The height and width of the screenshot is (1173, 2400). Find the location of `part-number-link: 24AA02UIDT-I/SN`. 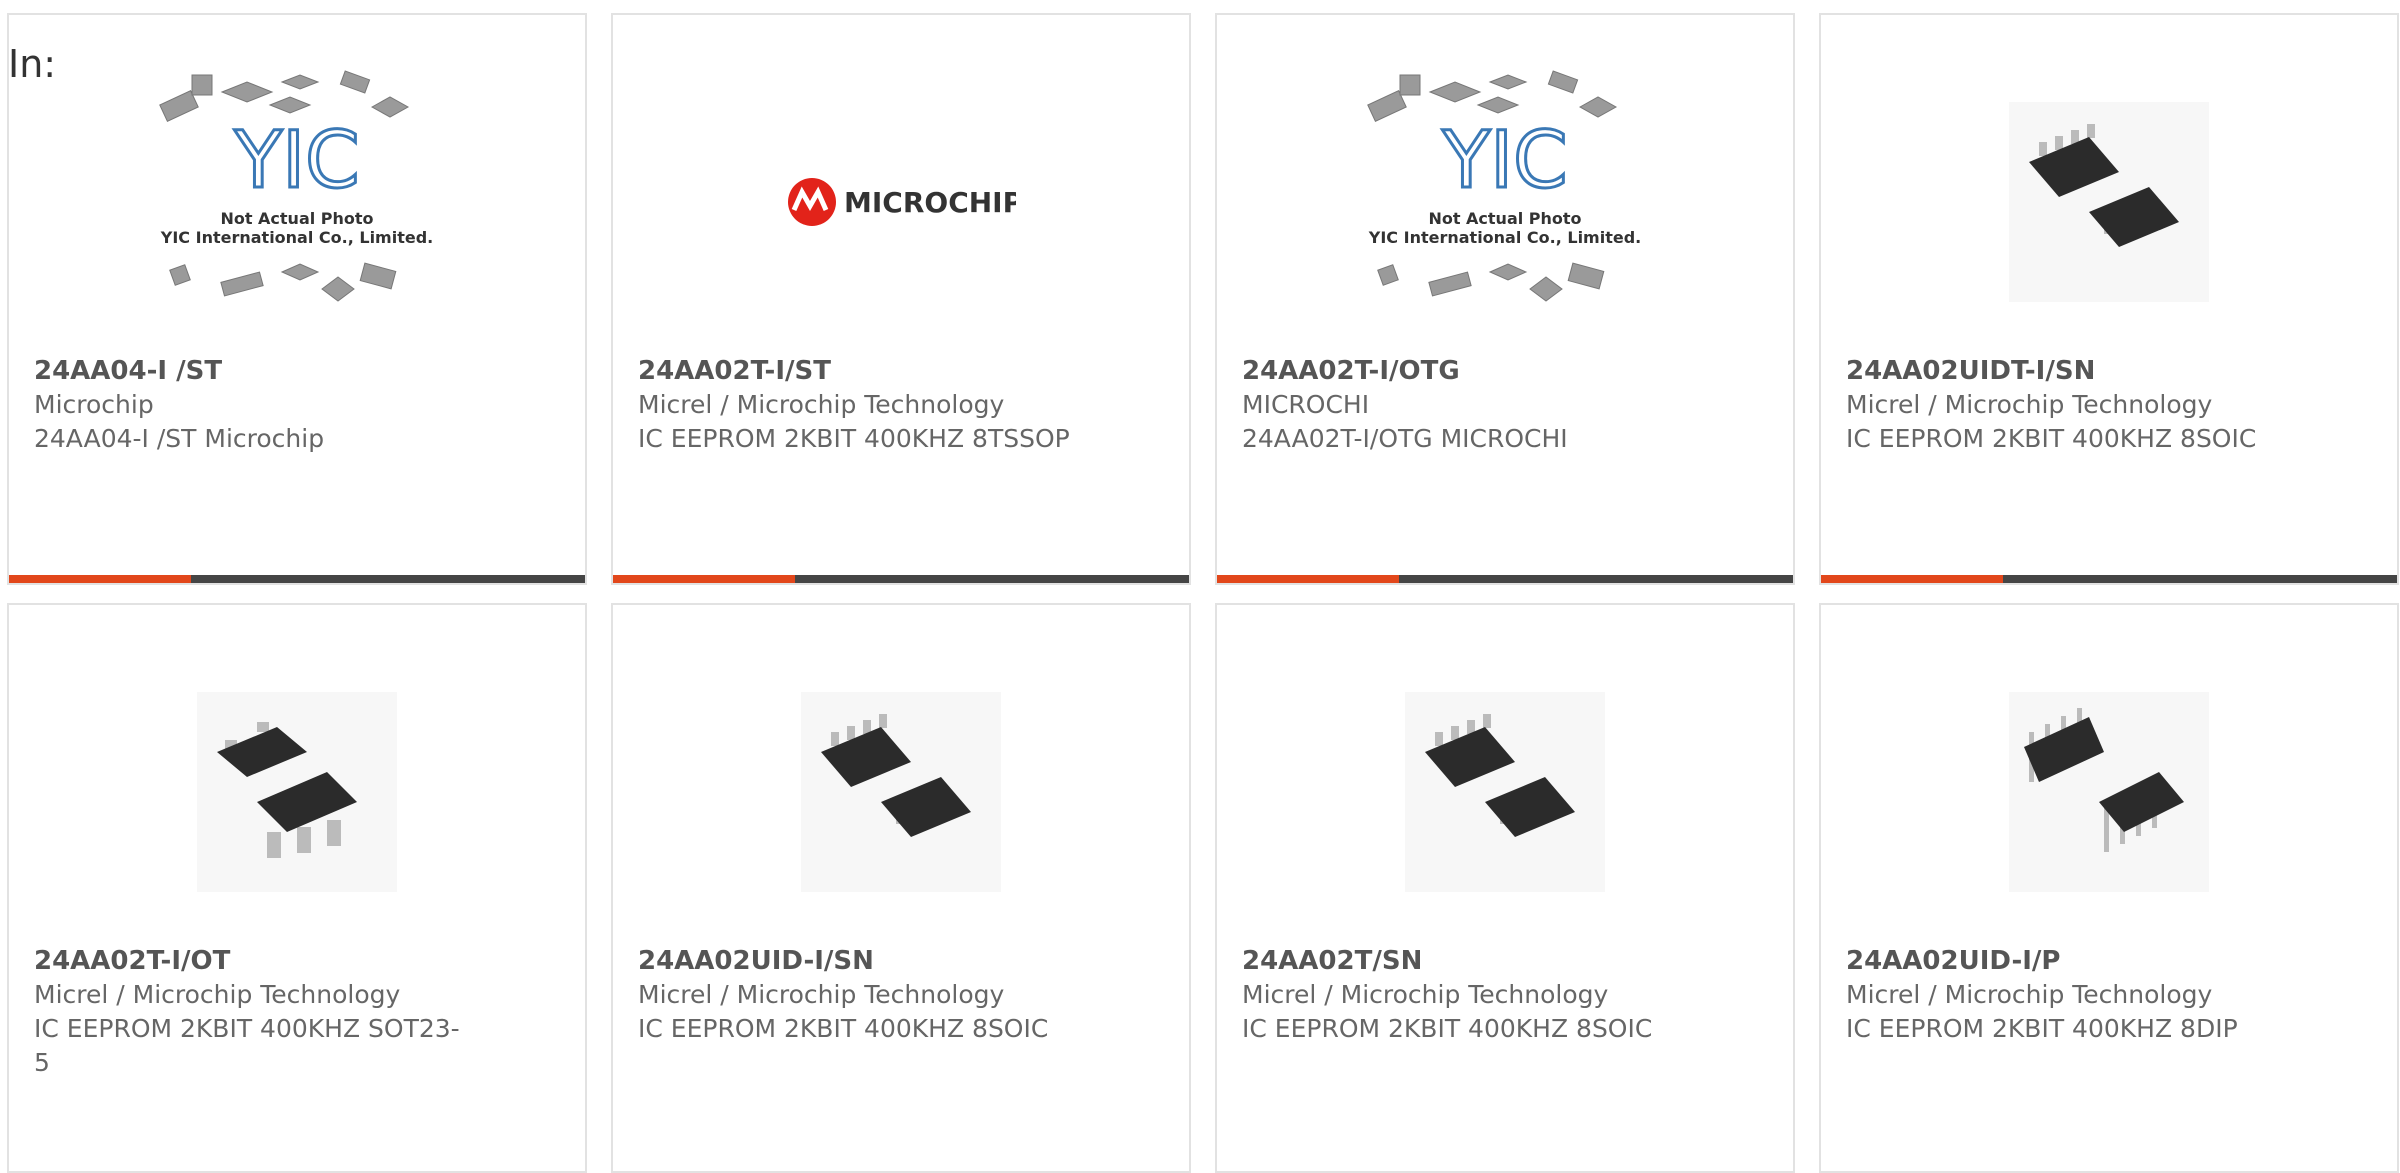

part-number-link: 24AA02UIDT-I/SN is located at coordinates (2111, 371).